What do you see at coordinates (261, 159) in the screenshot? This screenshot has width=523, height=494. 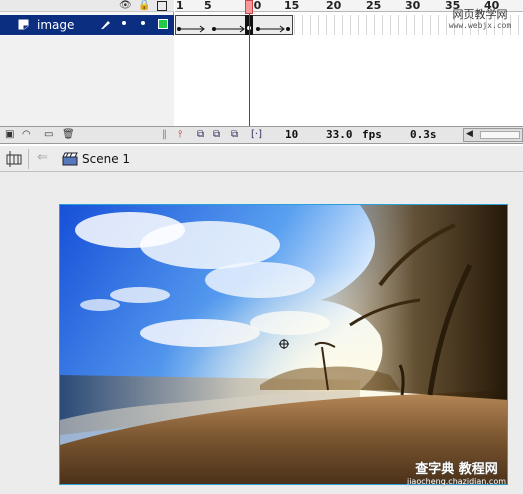 I see `edit-bar: ⇐ Scene 1` at bounding box center [261, 159].